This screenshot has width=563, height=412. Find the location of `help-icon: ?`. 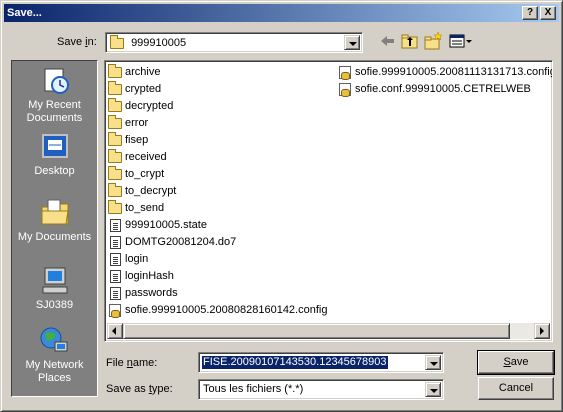

help-icon: ? is located at coordinates (530, 12).